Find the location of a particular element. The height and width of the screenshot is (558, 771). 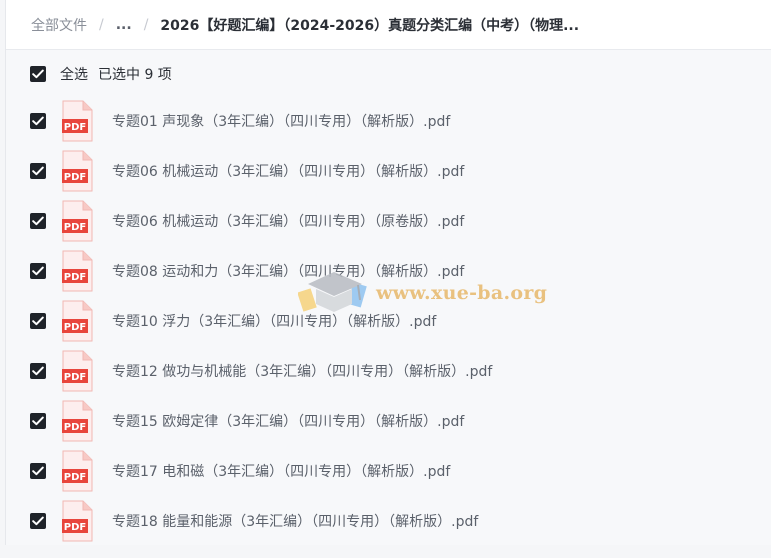

file-row: PDF 专题08 运动和力（3年汇编）（四川专用）（解析版）.pdf is located at coordinates (388, 271).